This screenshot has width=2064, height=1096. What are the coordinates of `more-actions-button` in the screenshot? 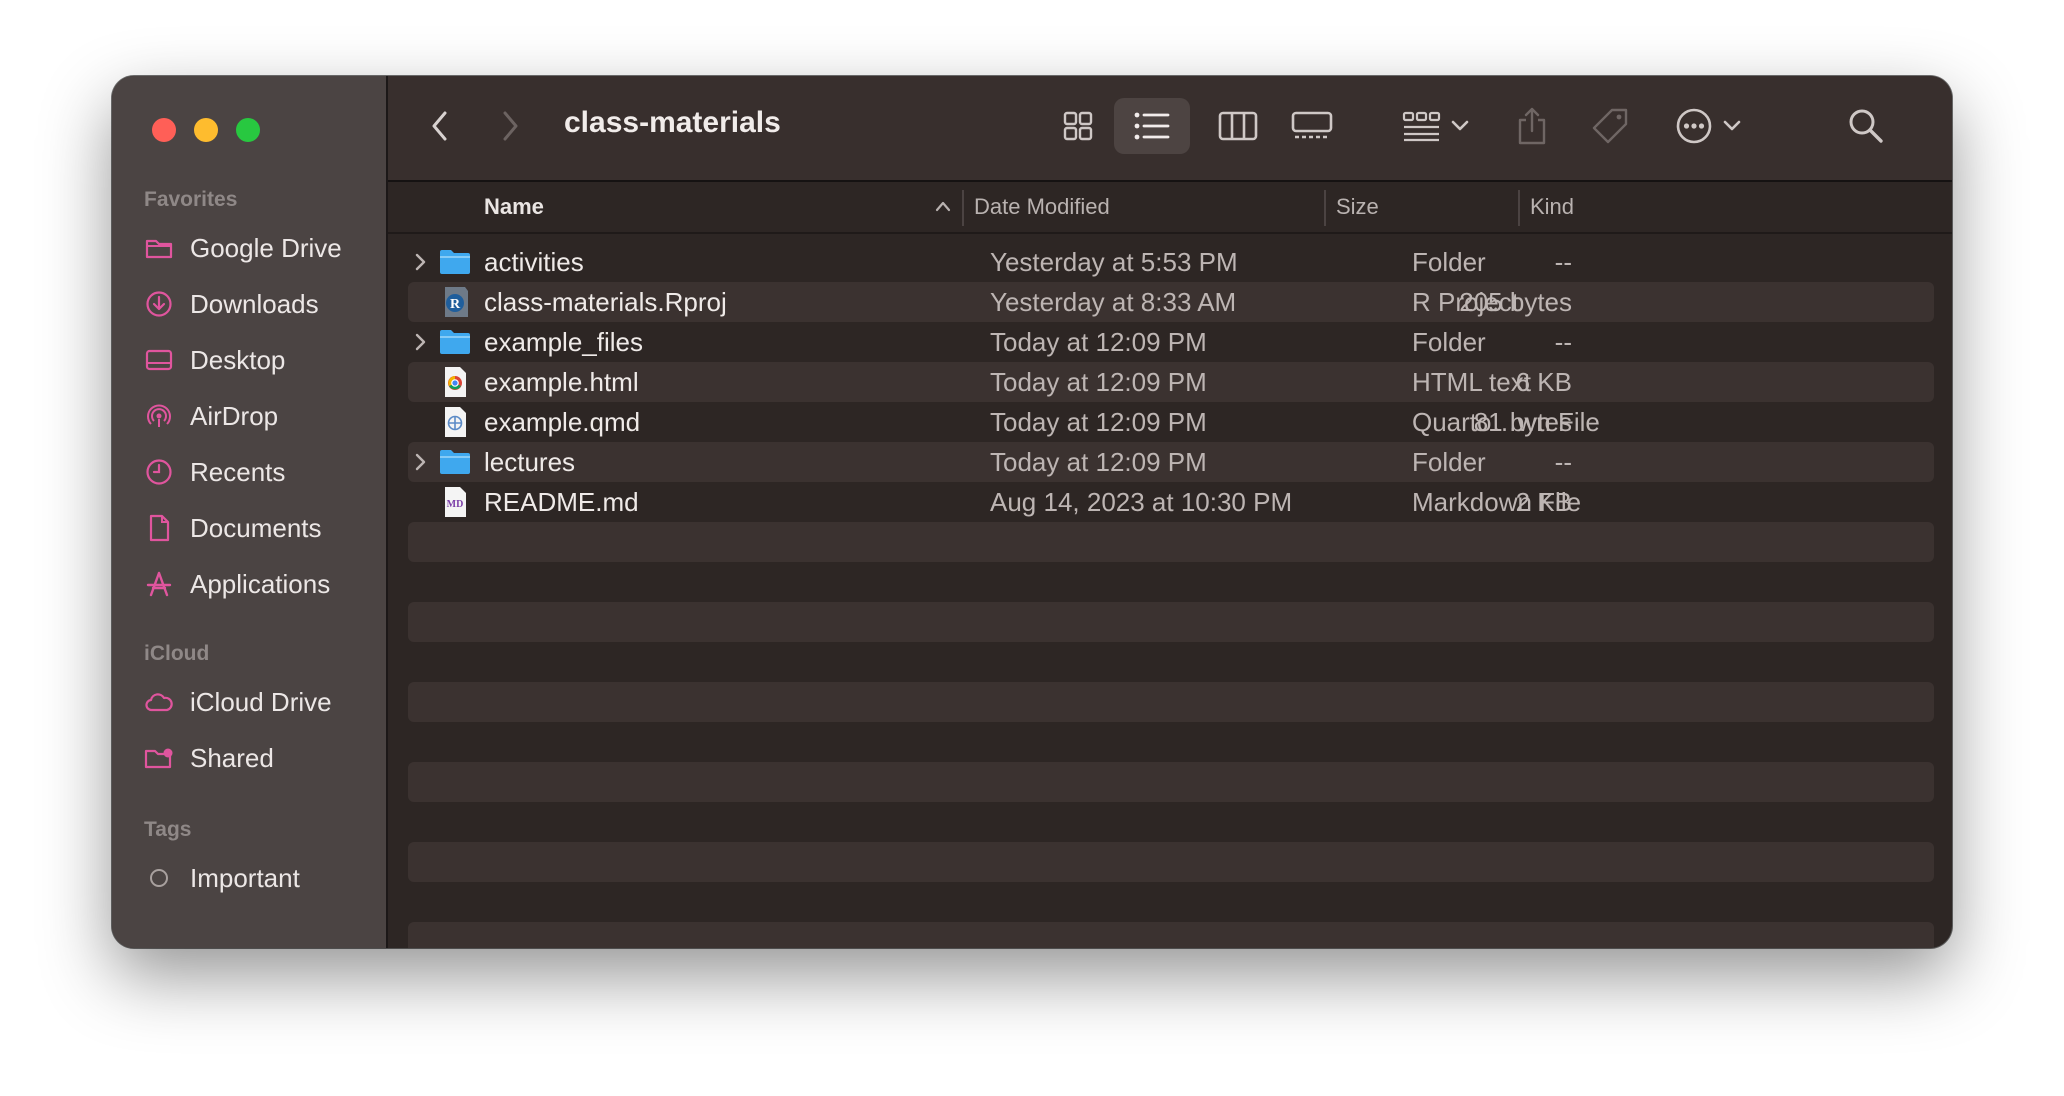 It's located at (1708, 126).